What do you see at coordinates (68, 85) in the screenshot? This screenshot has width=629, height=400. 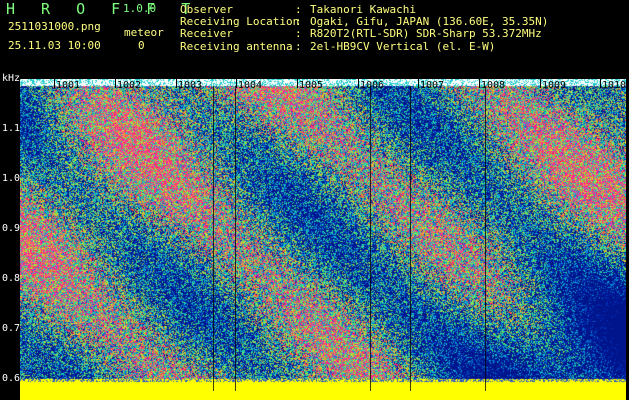 I see `time-label: 1001` at bounding box center [68, 85].